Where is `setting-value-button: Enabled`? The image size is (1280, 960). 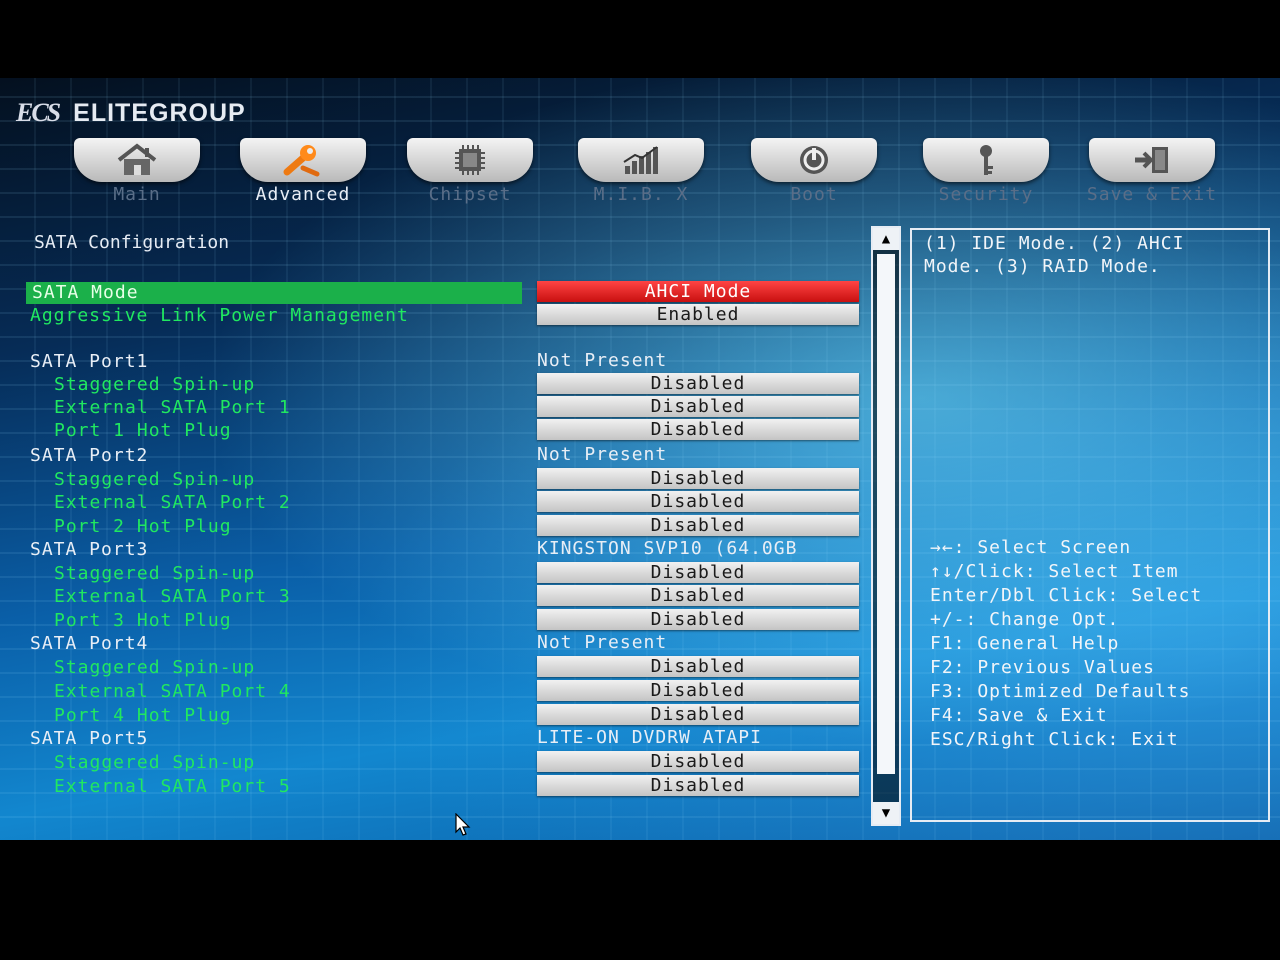
setting-value-button: Enabled is located at coordinates (698, 314).